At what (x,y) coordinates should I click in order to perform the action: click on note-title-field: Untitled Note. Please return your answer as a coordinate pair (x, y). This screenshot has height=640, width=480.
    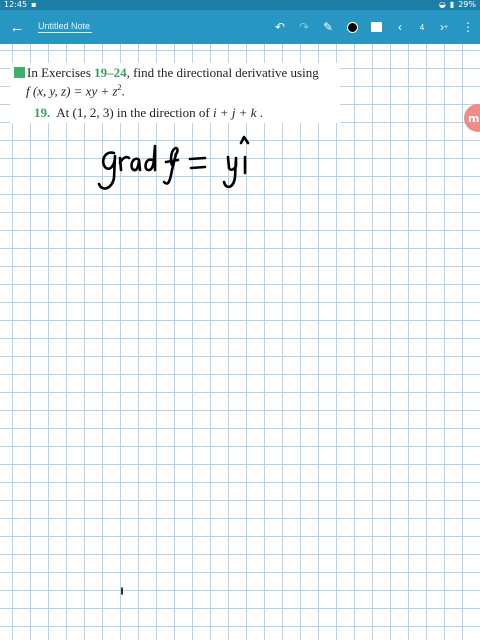
    Looking at the image, I should click on (65, 27).